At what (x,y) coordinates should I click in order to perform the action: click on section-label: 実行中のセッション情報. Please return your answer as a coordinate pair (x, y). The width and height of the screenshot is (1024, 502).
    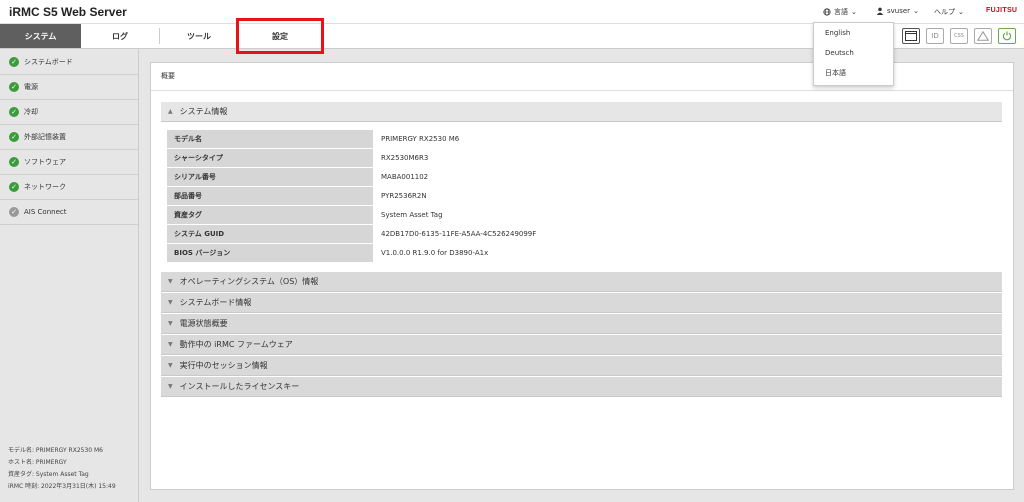
    Looking at the image, I should click on (223, 365).